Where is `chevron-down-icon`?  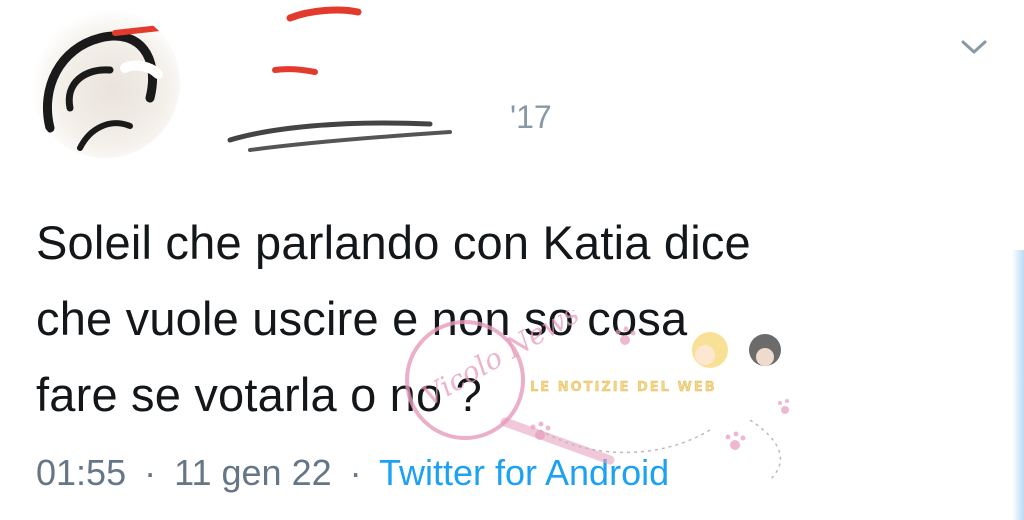
chevron-down-icon is located at coordinates (974, 47).